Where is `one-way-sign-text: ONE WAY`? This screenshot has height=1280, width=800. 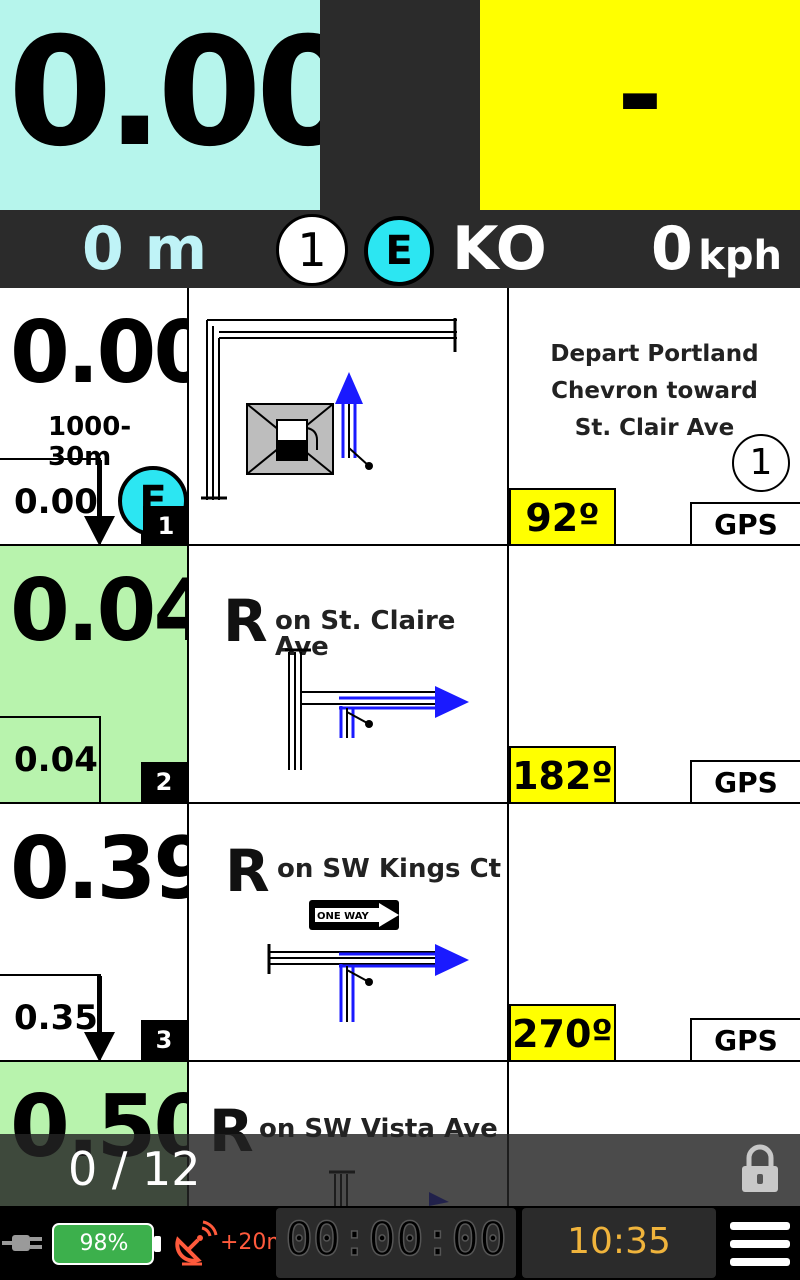
one-way-sign-text: ONE WAY is located at coordinates (343, 916).